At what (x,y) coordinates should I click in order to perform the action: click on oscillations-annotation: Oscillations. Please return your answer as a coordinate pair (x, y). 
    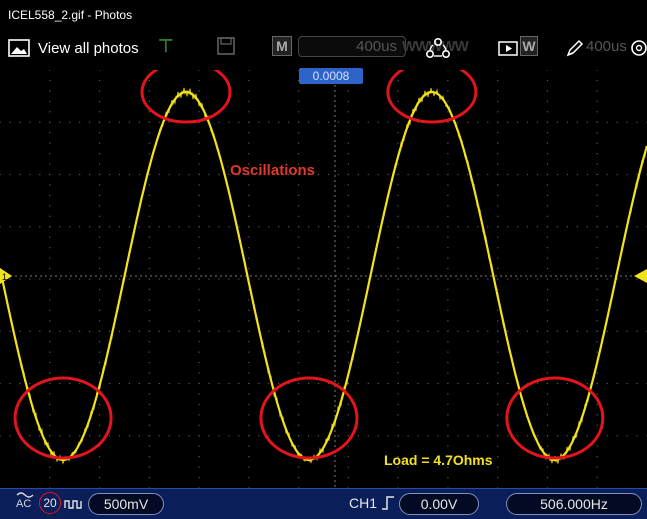
    Looking at the image, I should click on (273, 170).